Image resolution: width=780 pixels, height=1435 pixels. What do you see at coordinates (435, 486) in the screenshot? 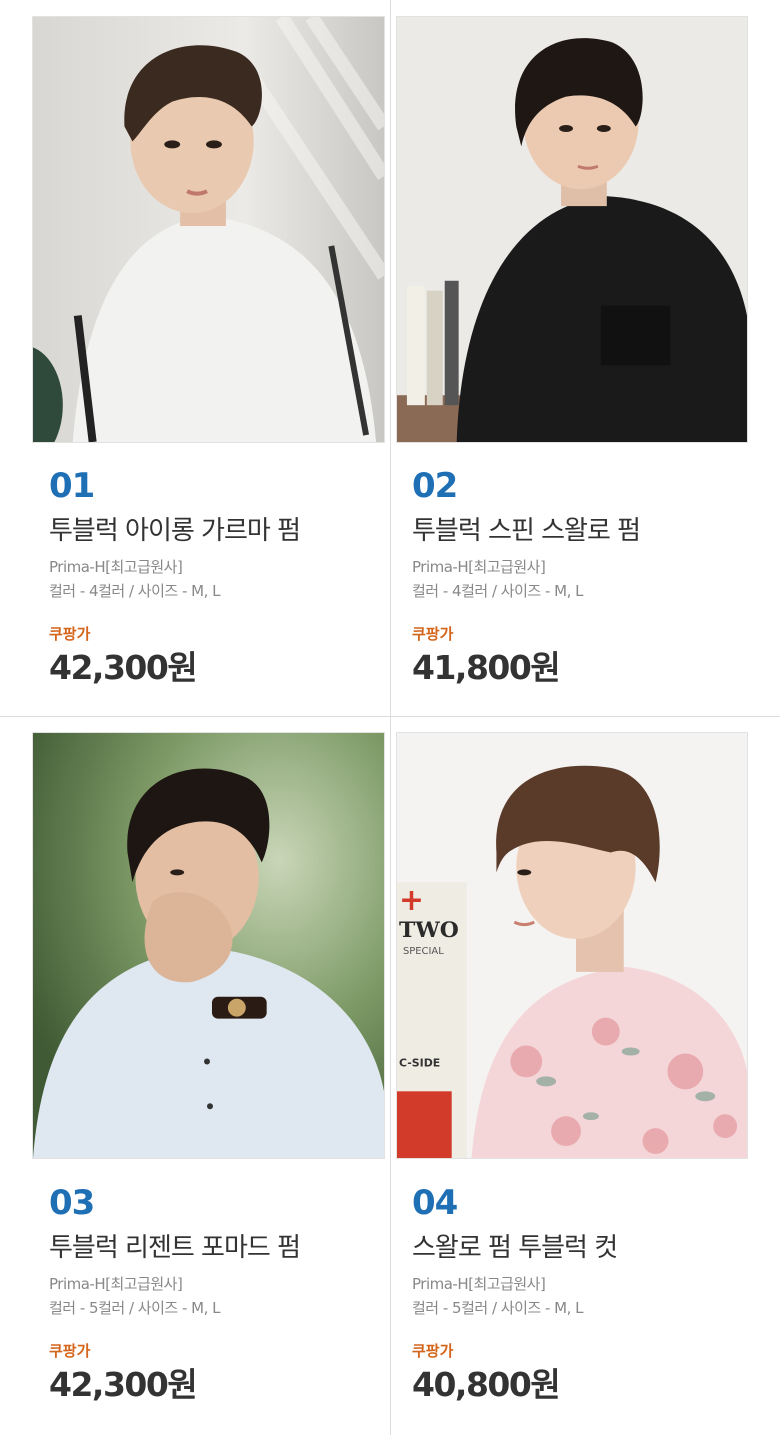
I see `product-number: 02` at bounding box center [435, 486].